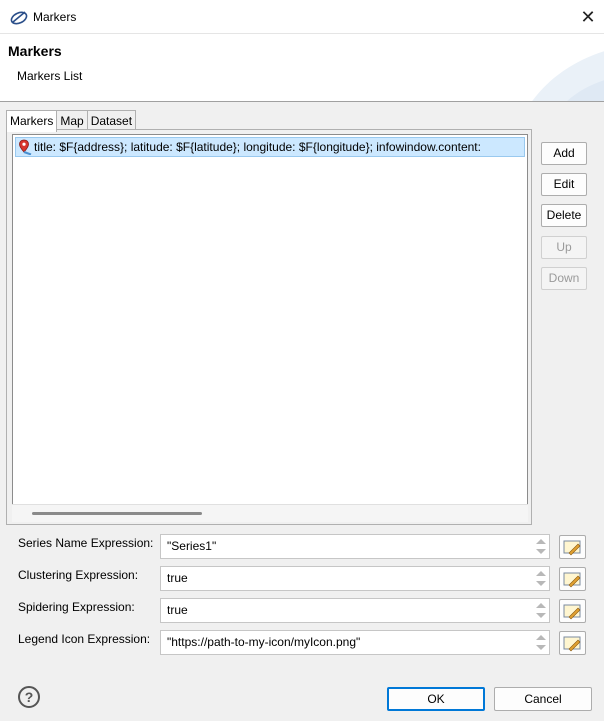 Image resolution: width=604 pixels, height=721 pixels. Describe the element at coordinates (25, 147) in the screenshot. I see `map-marker-icon` at that location.